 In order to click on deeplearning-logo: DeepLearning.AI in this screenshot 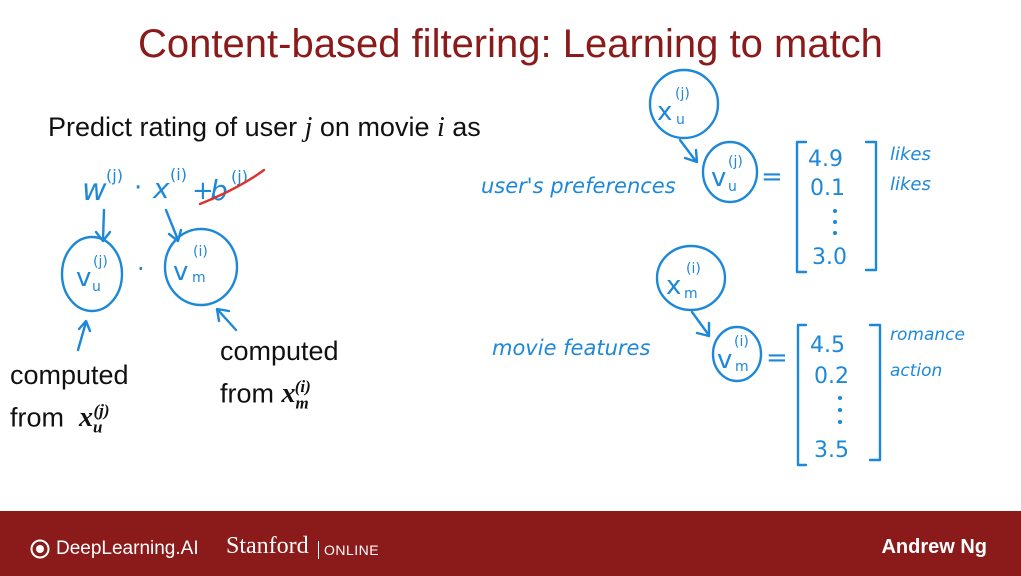, I will do `click(114, 549)`.